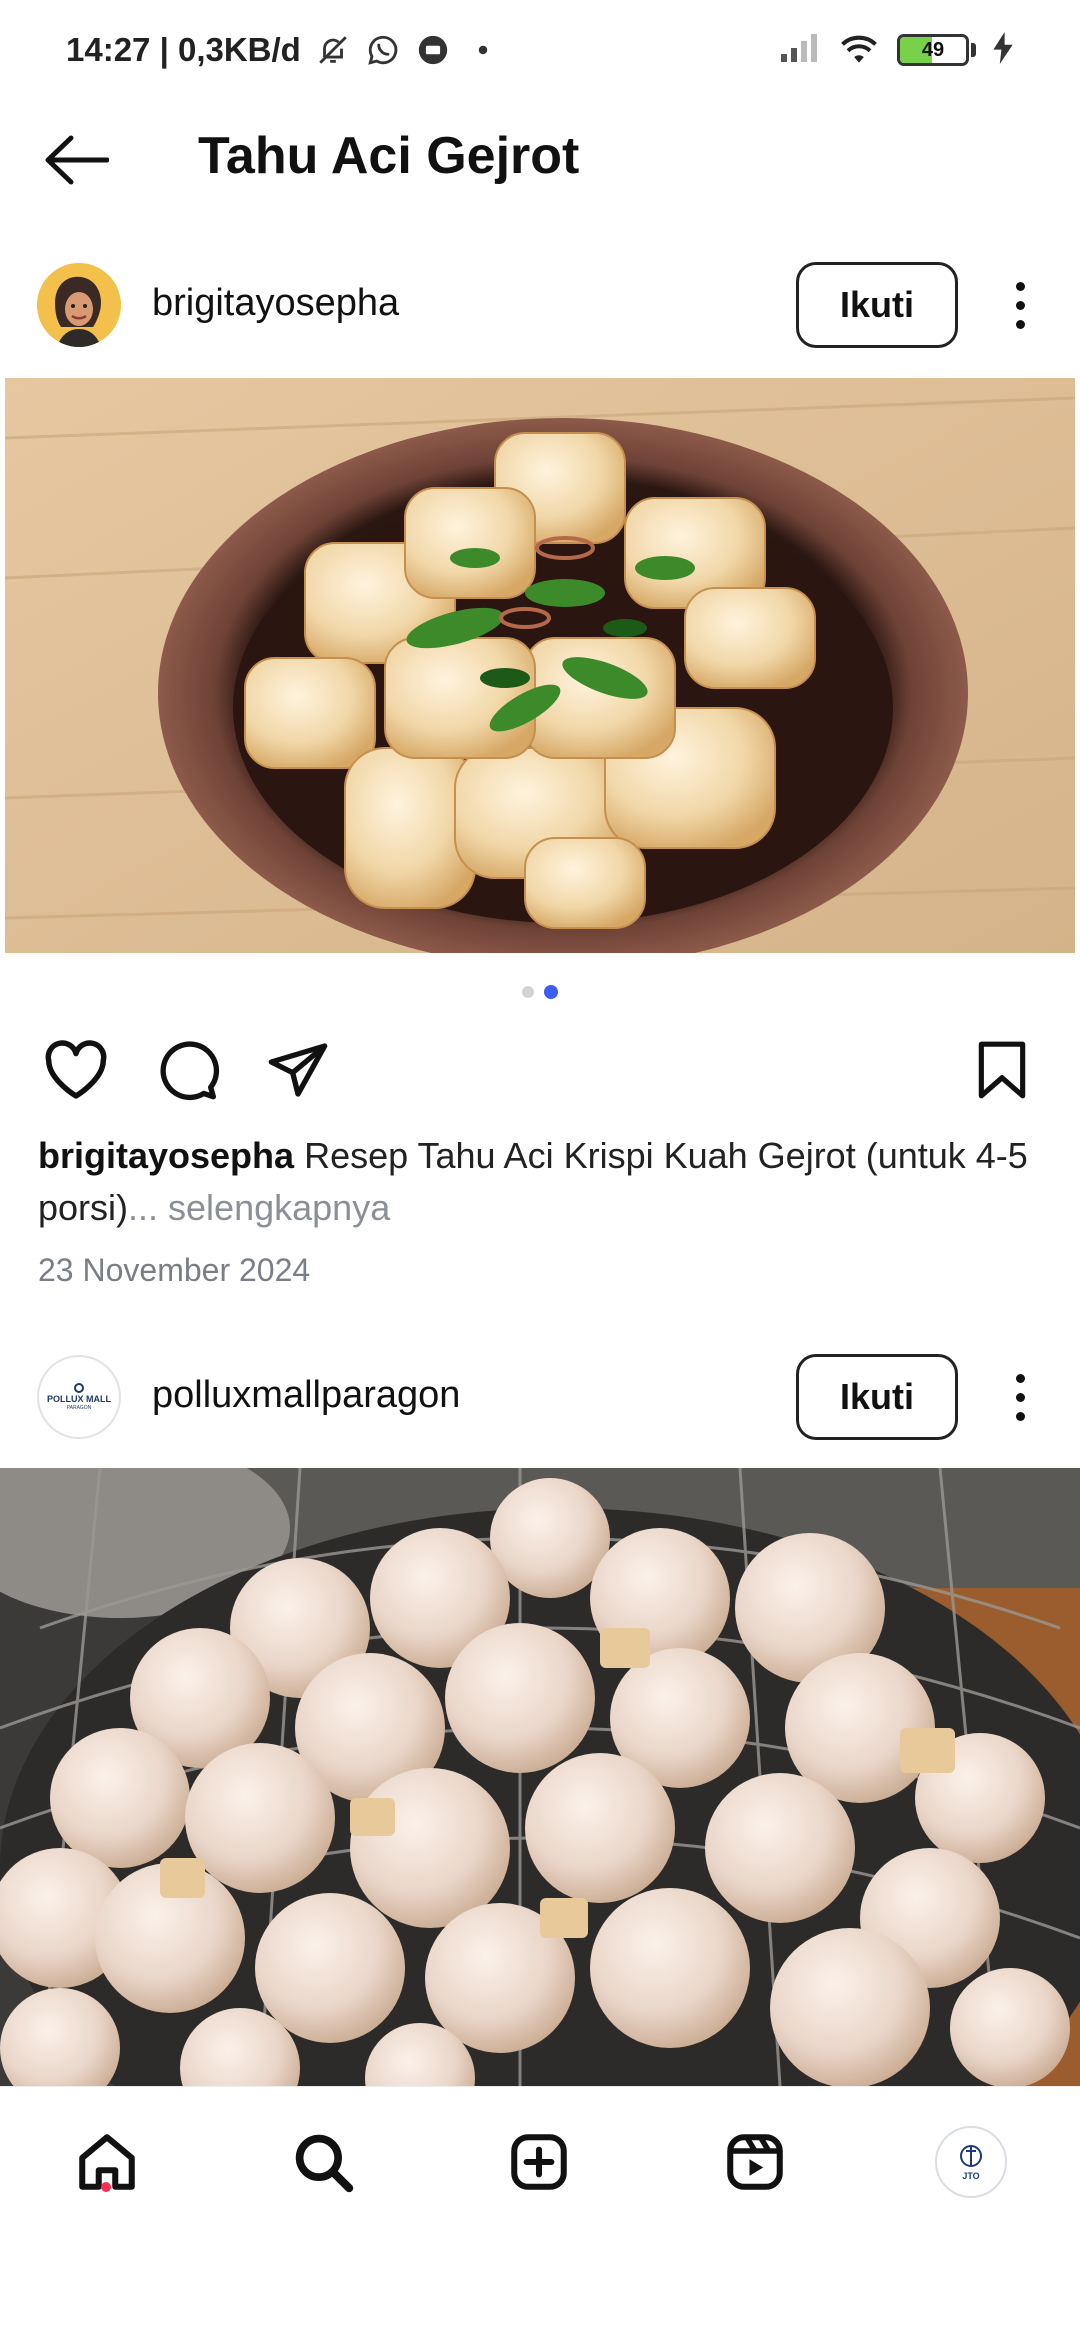  What do you see at coordinates (540, 50) in the screenshot?
I see `status-bar: 14:27 | 0,3KB/d 49` at bounding box center [540, 50].